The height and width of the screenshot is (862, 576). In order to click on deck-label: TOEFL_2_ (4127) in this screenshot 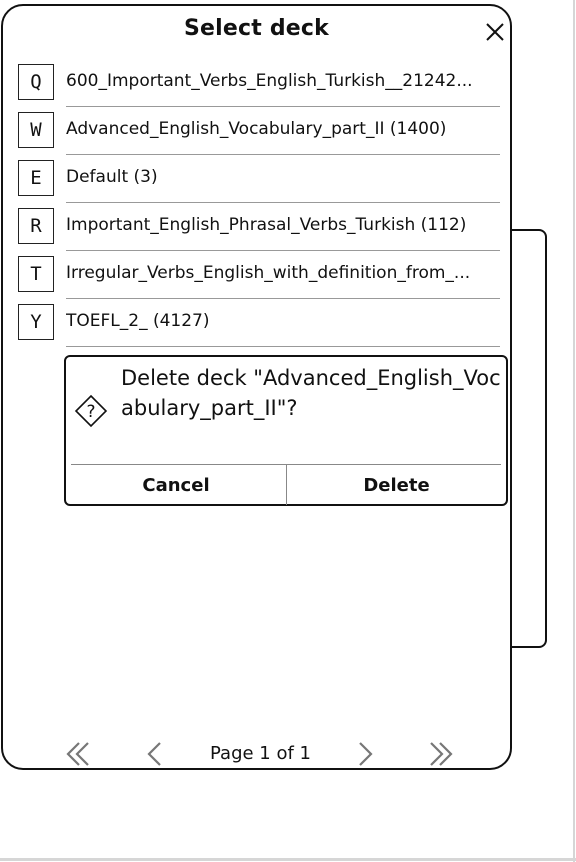, I will do `click(138, 321)`.